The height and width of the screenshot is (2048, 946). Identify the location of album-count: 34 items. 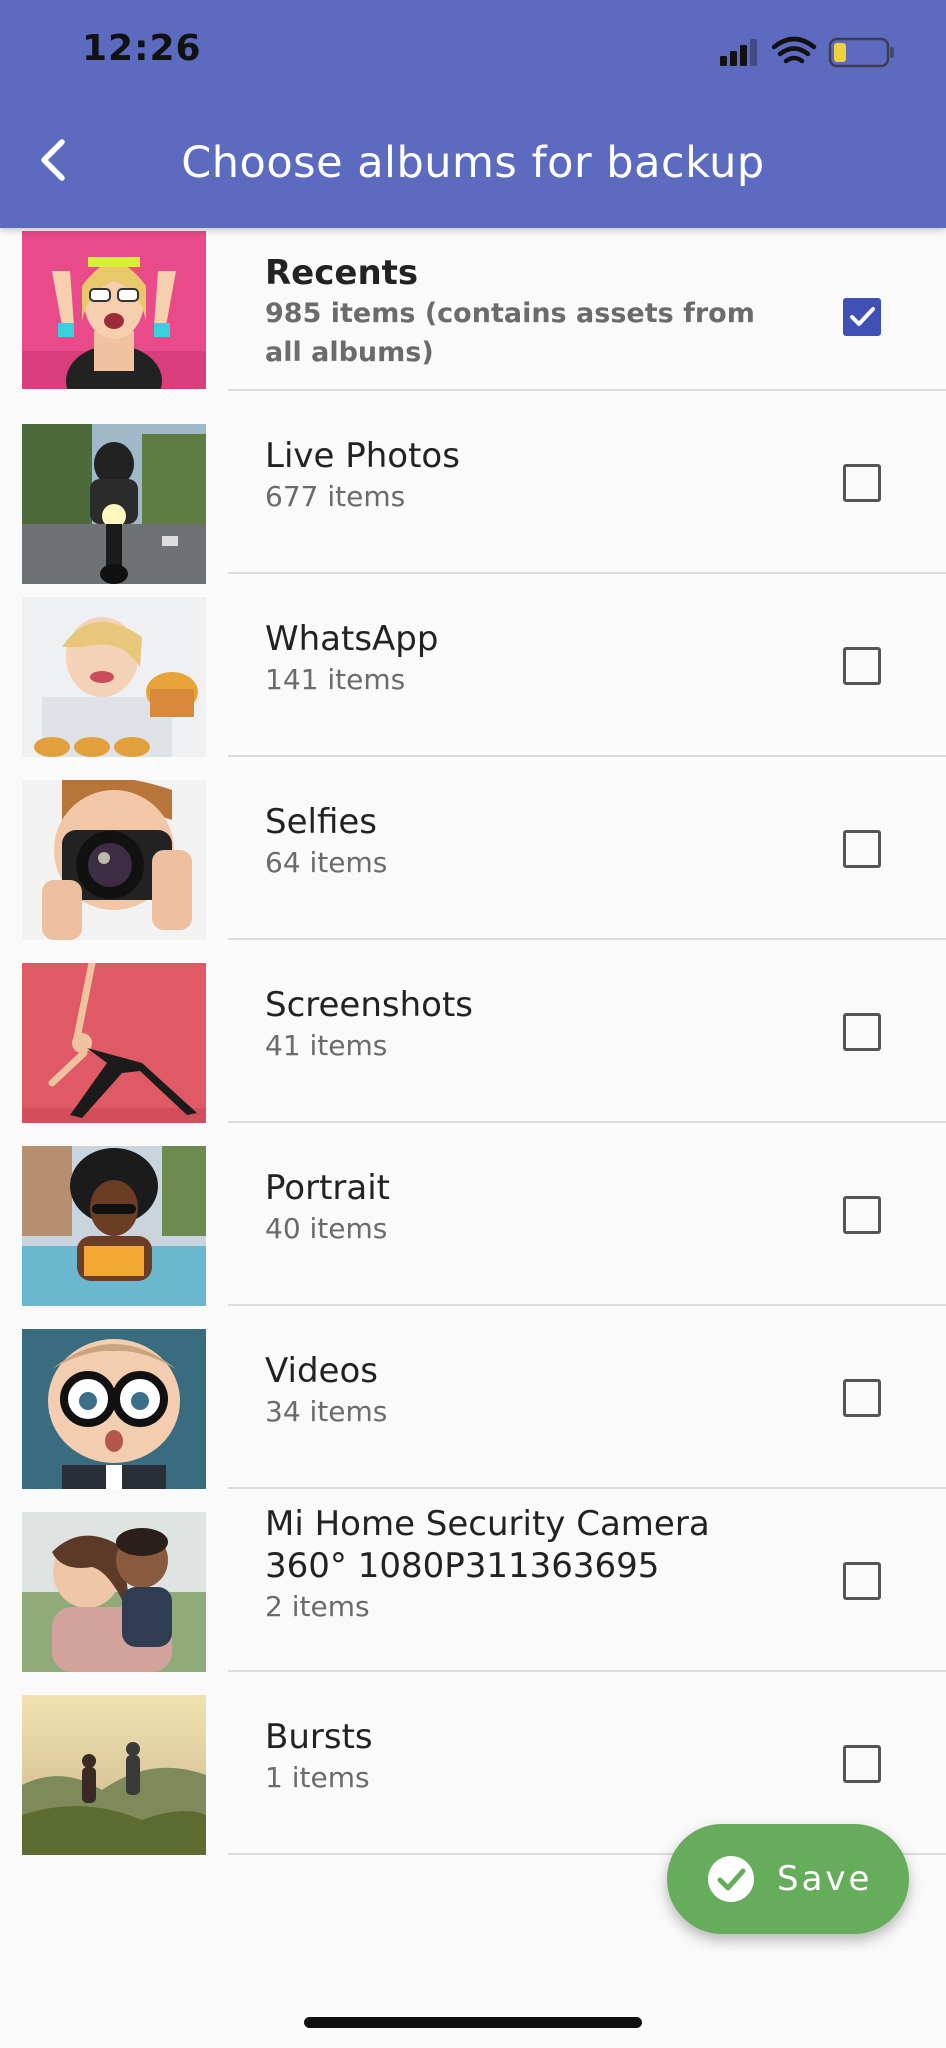
(326, 1411).